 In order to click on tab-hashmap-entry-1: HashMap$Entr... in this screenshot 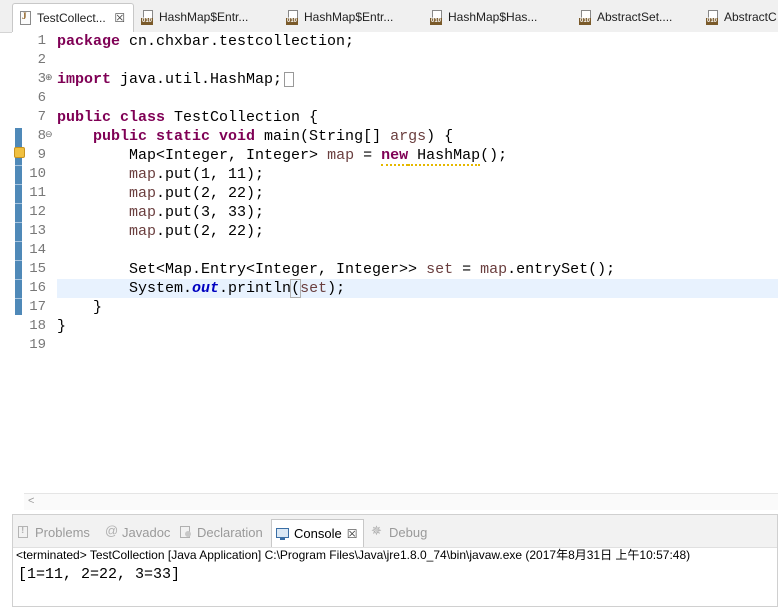, I will do `click(194, 17)`.